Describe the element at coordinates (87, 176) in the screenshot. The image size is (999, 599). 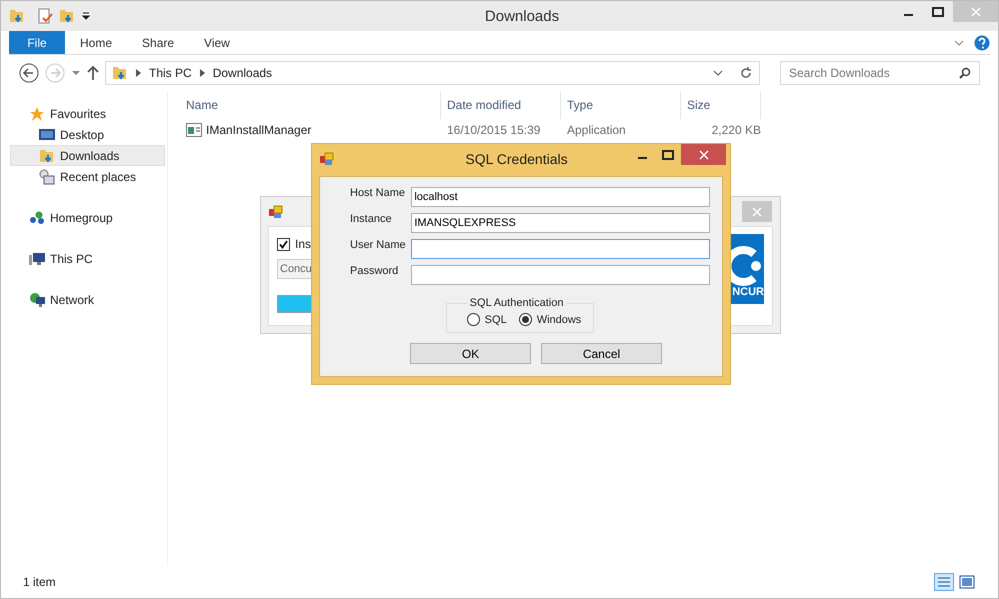
I see `nav-item: Recent places` at that location.